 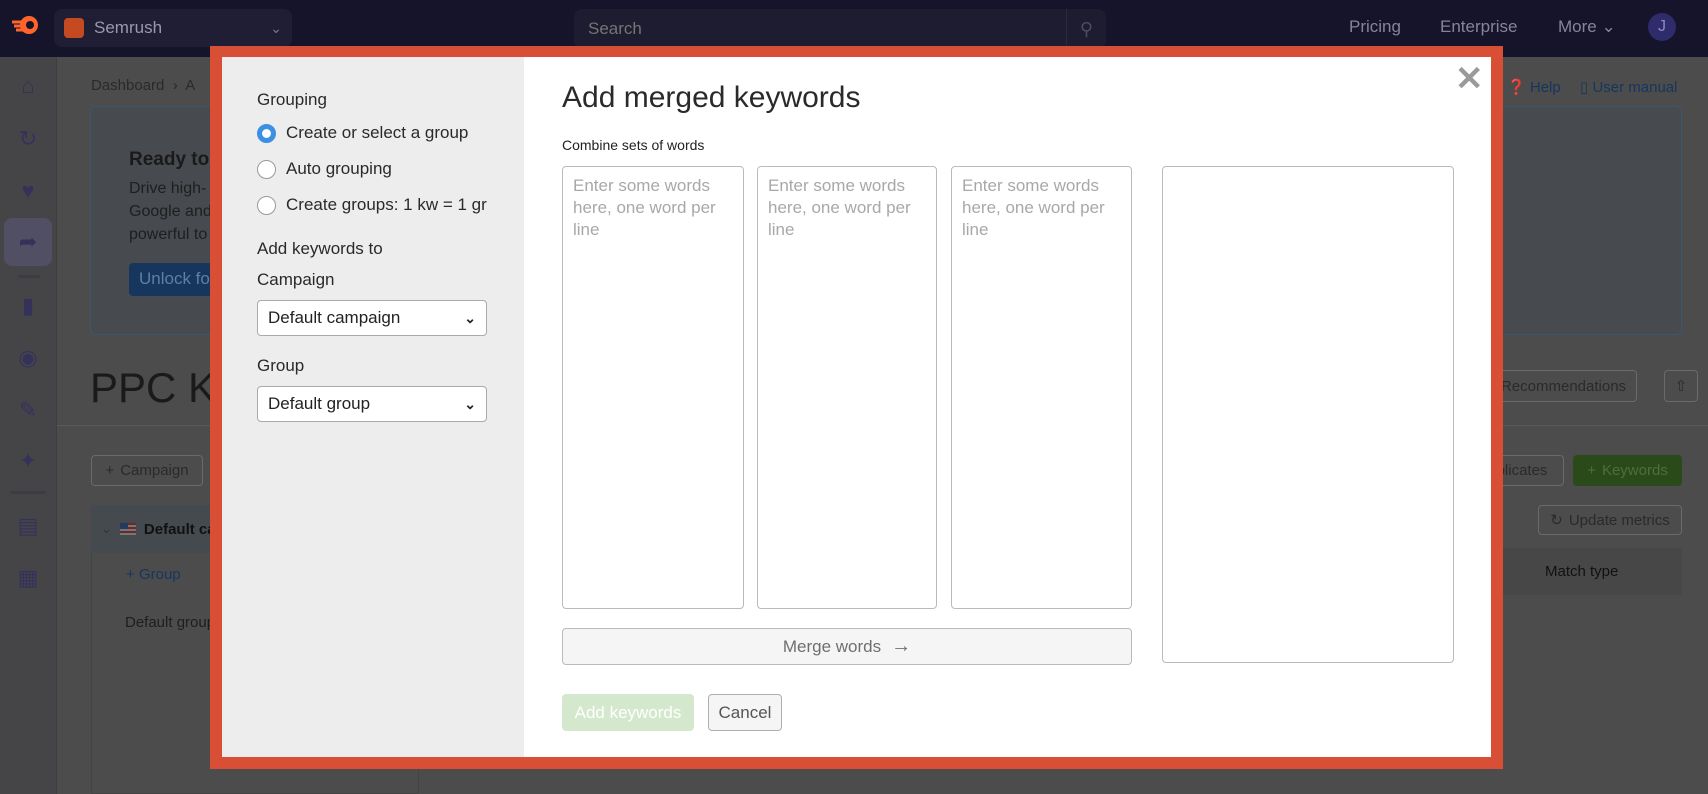 I want to click on add-keywords-button: Add keywords, so click(x=628, y=712).